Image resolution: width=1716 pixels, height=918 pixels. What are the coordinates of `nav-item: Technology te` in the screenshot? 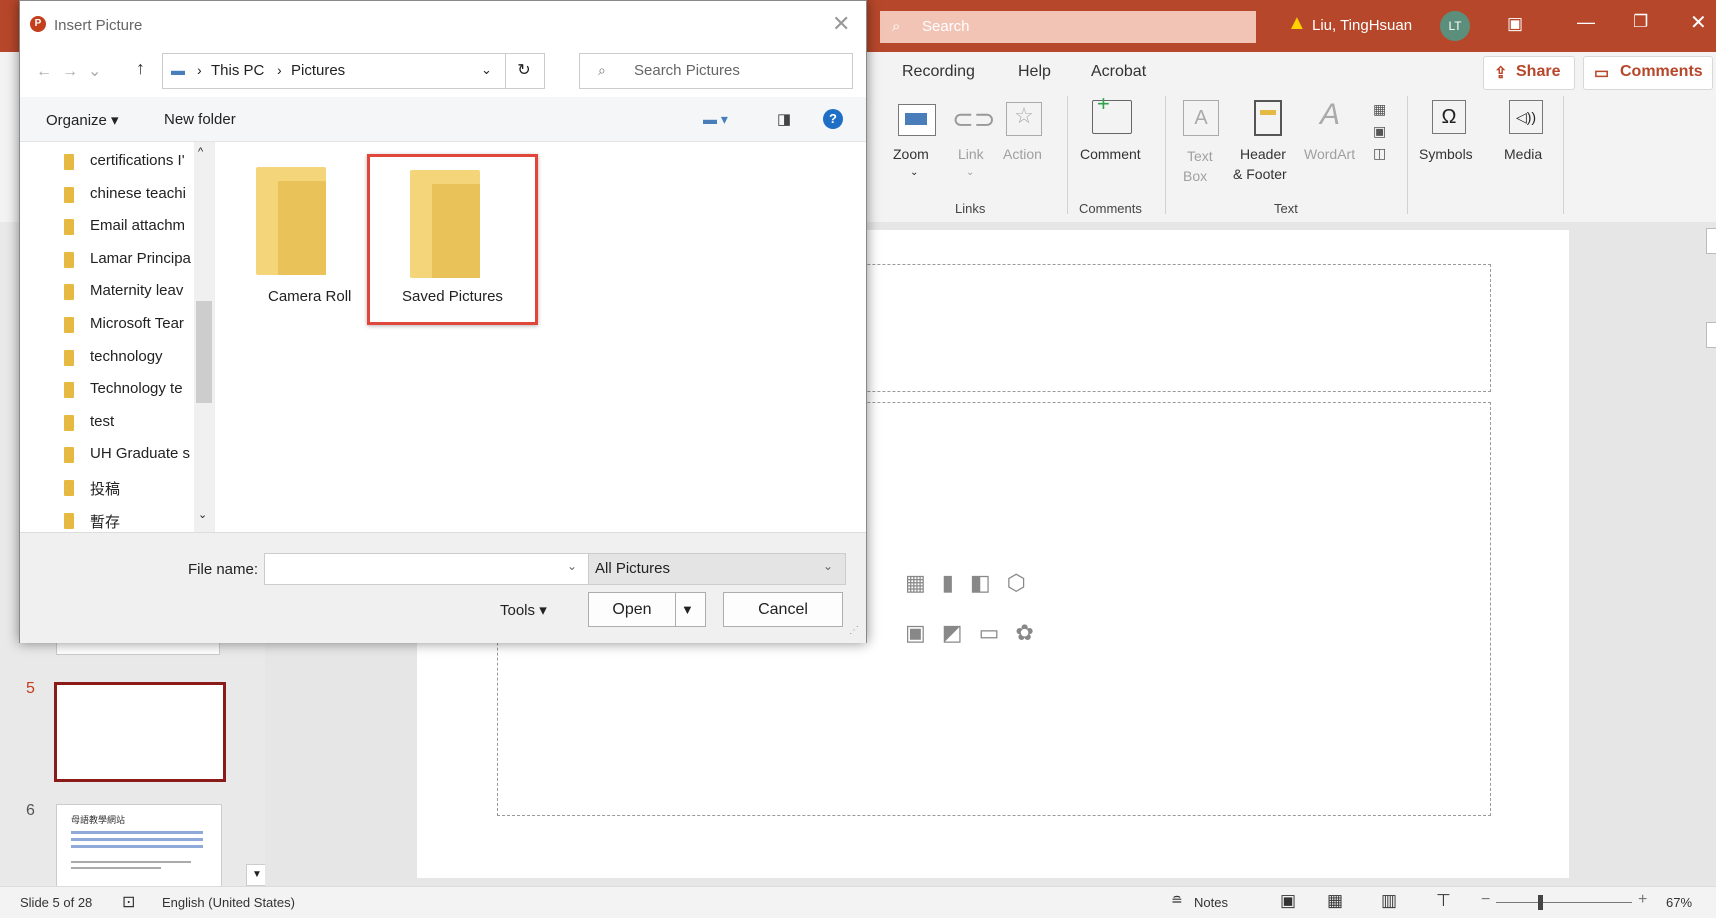 It's located at (142, 393).